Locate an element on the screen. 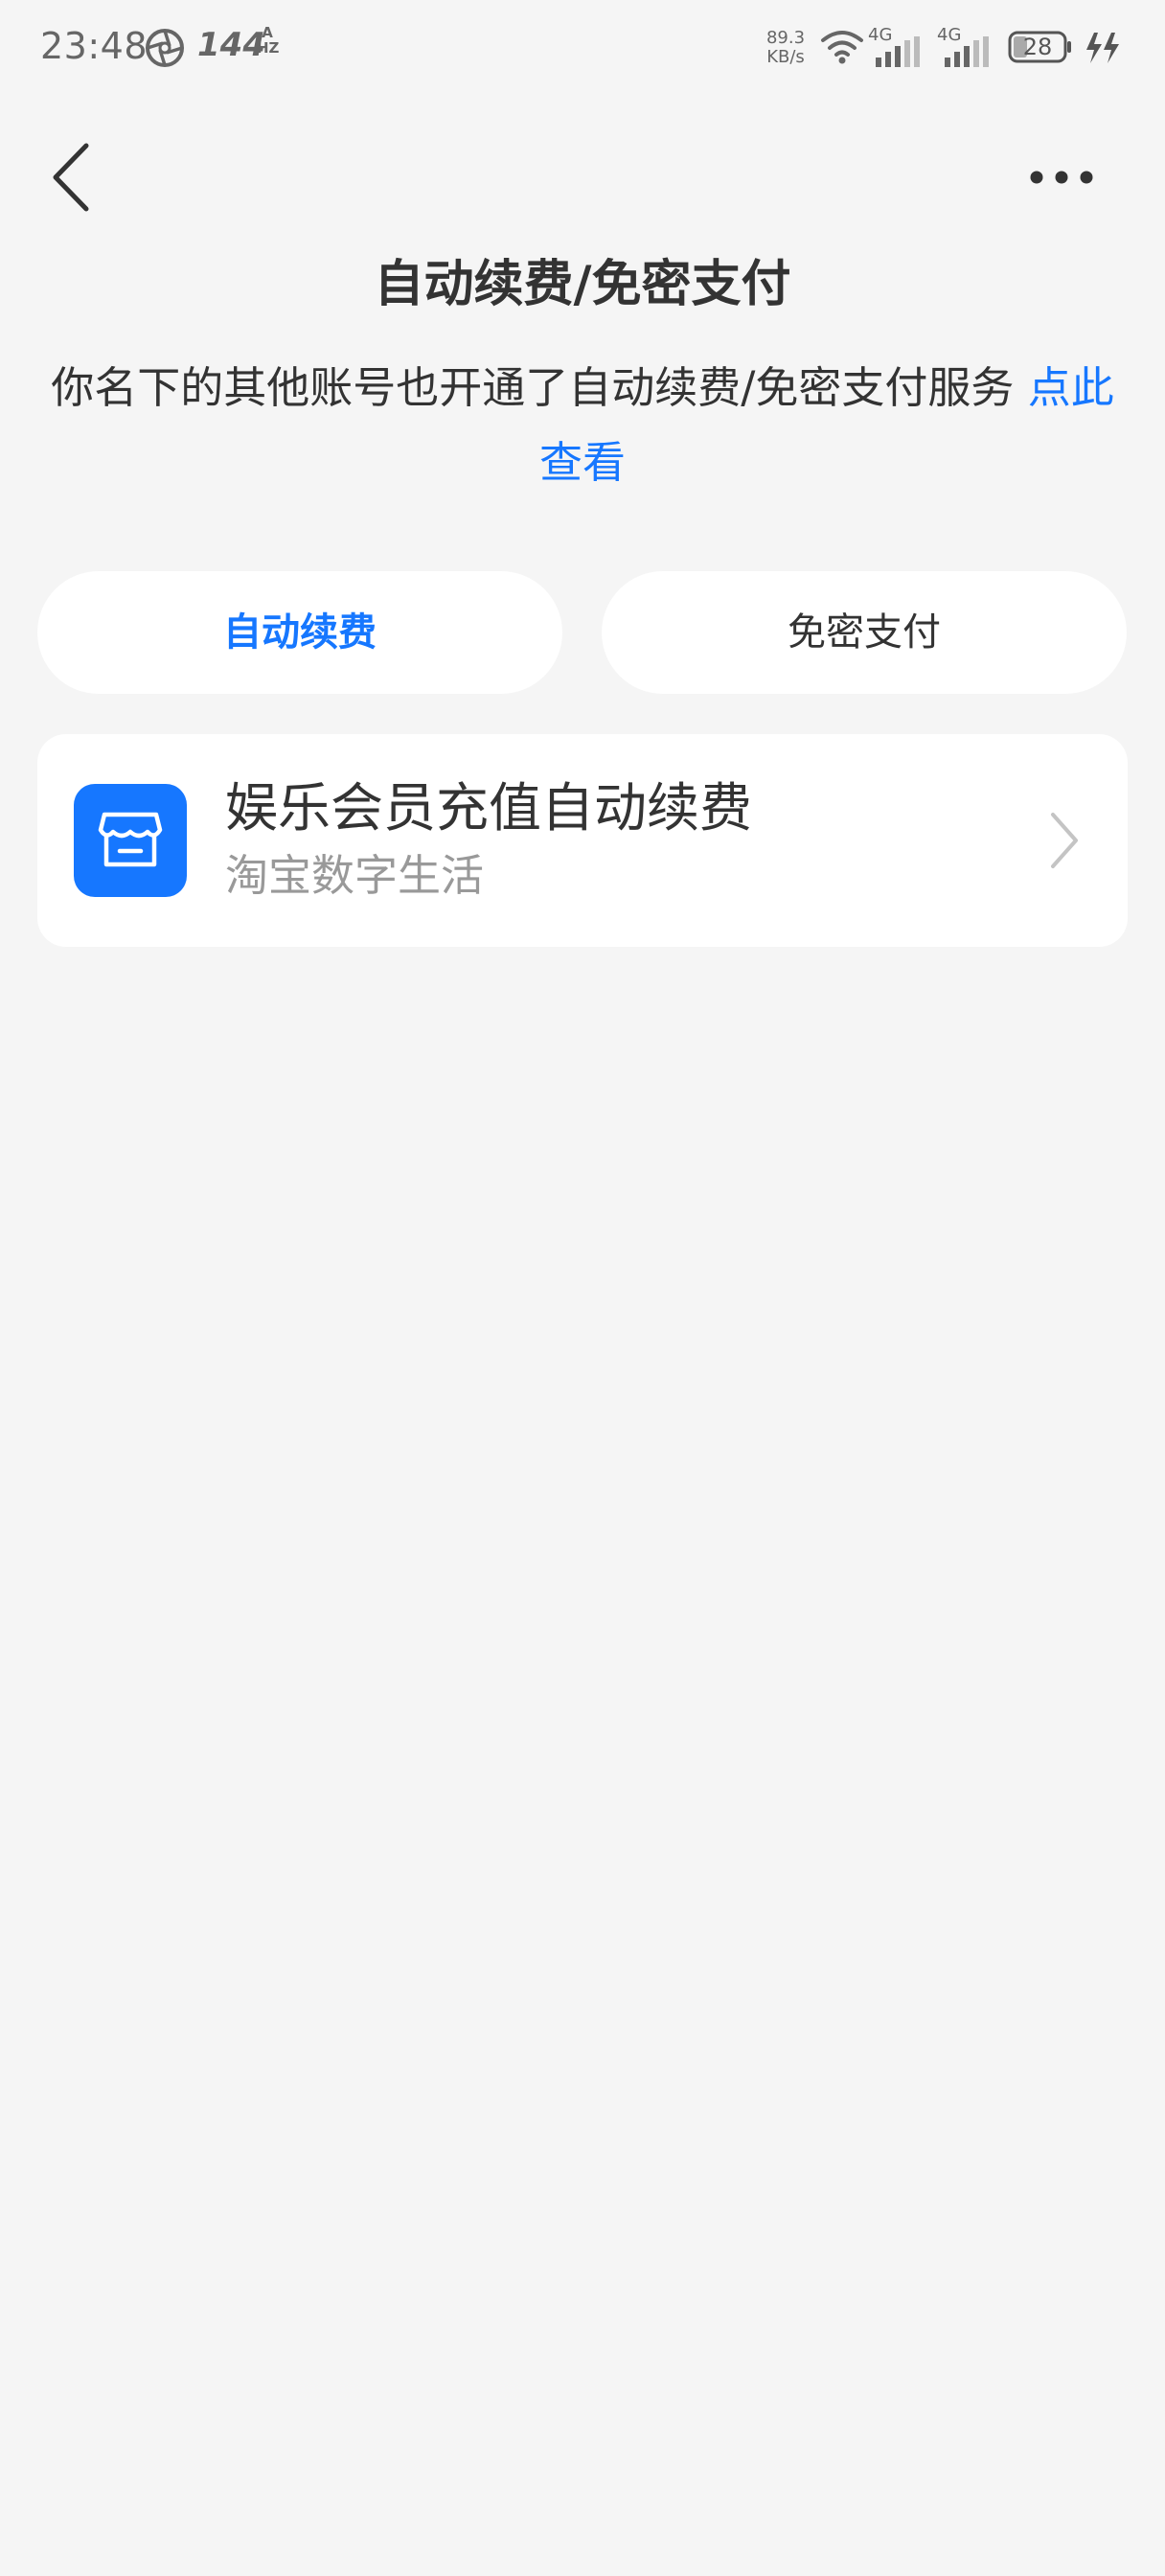 The height and width of the screenshot is (2576, 1165). cellular-signal-2: 4G is located at coordinates (964, 46).